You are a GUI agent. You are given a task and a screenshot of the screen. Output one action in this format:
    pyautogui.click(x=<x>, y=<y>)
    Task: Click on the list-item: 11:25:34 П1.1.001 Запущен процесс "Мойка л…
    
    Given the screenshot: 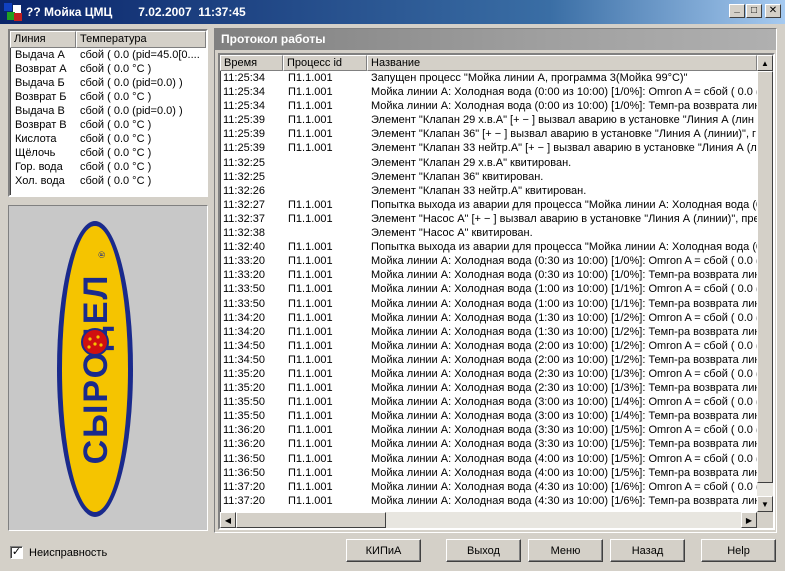 What is the action you would take?
    pyautogui.click(x=488, y=78)
    